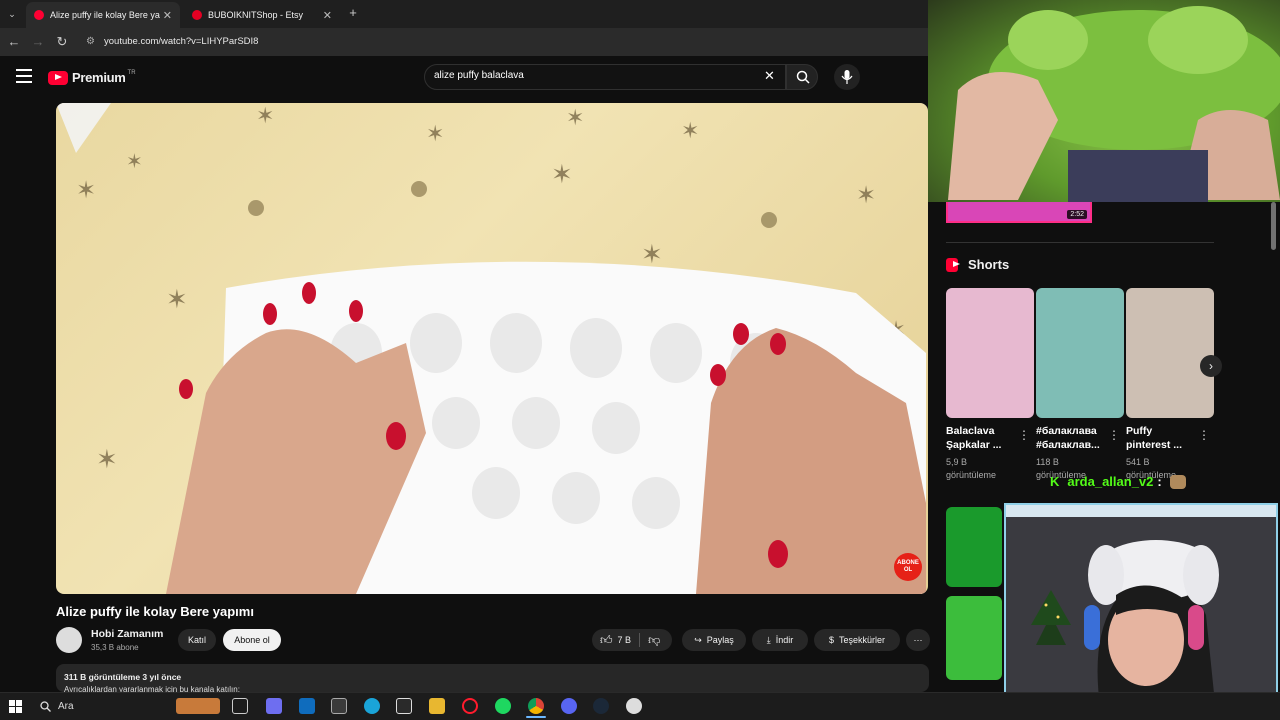  Describe the element at coordinates (197, 15) in the screenshot. I see `pinterest-favicon-icon` at that location.